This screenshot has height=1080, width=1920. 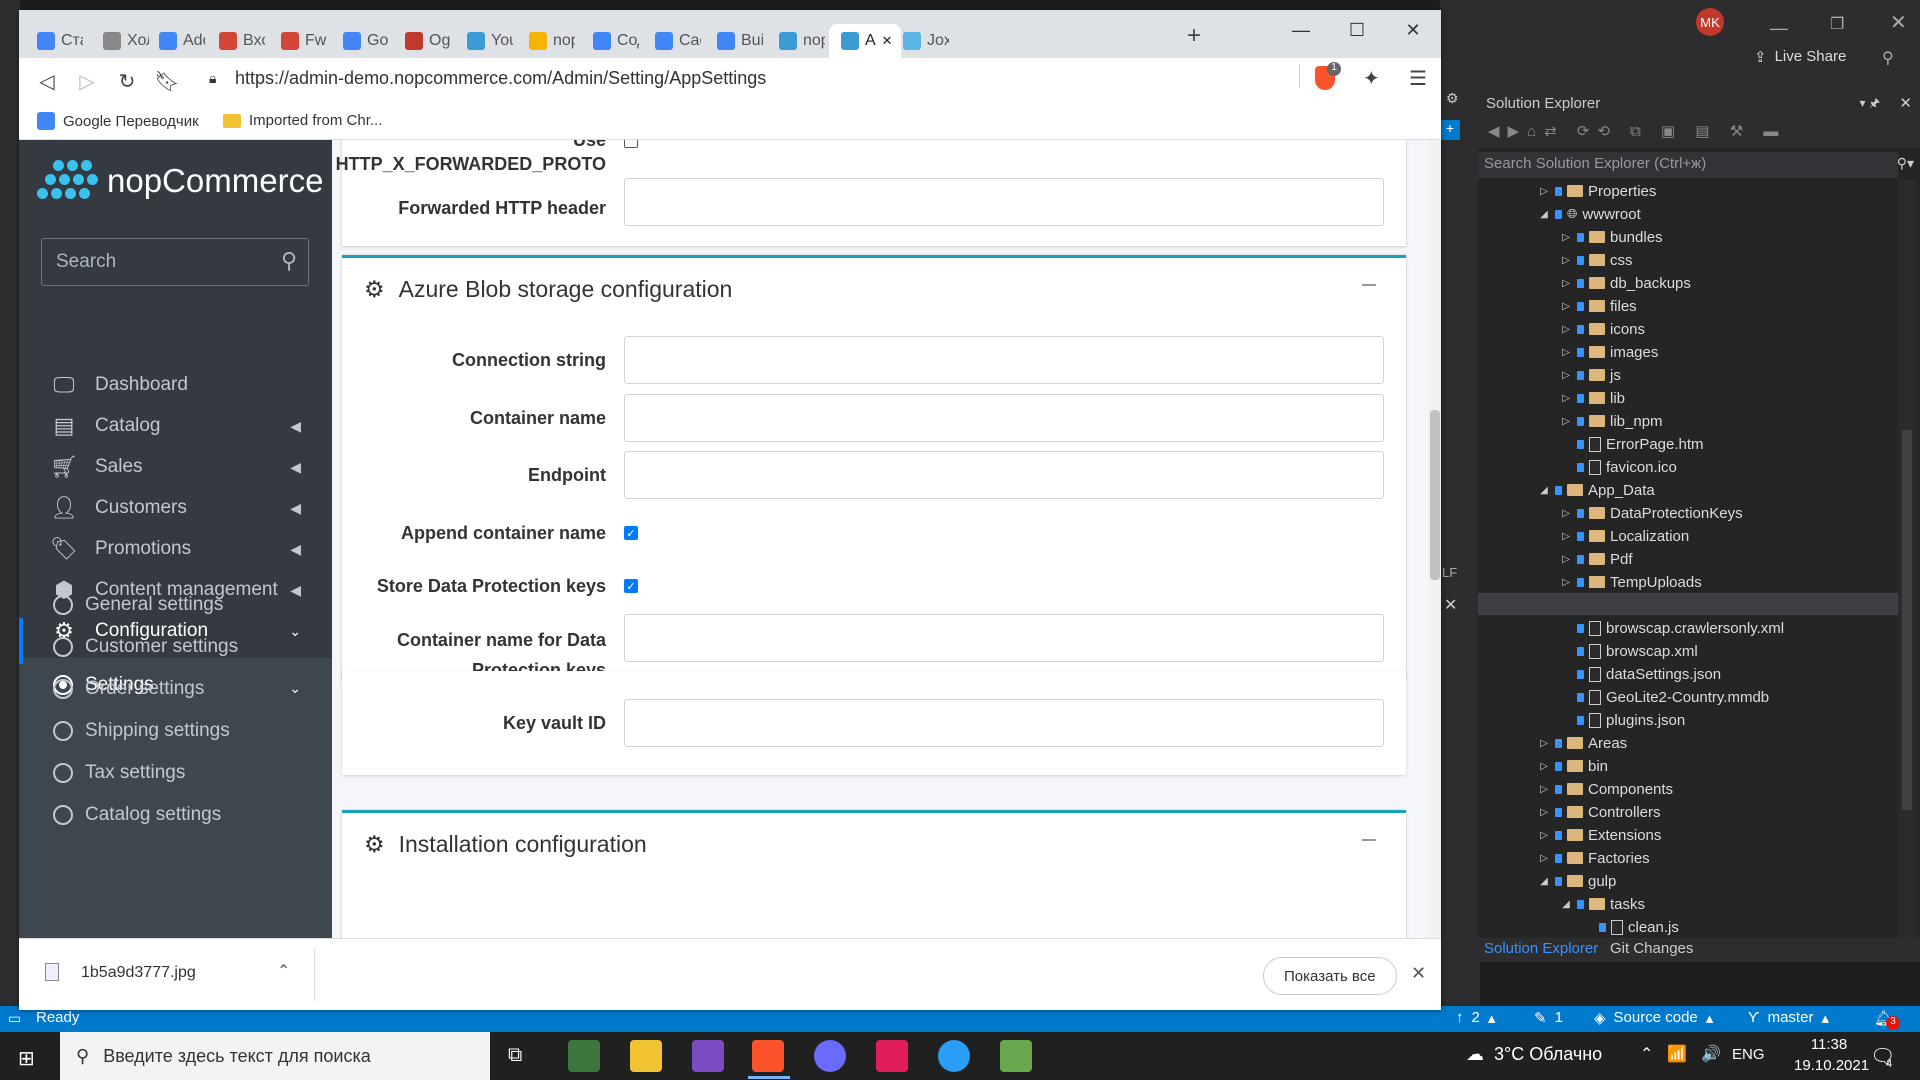 What do you see at coordinates (1597, 191) in the screenshot?
I see `tree-node: ▷ Properties` at bounding box center [1597, 191].